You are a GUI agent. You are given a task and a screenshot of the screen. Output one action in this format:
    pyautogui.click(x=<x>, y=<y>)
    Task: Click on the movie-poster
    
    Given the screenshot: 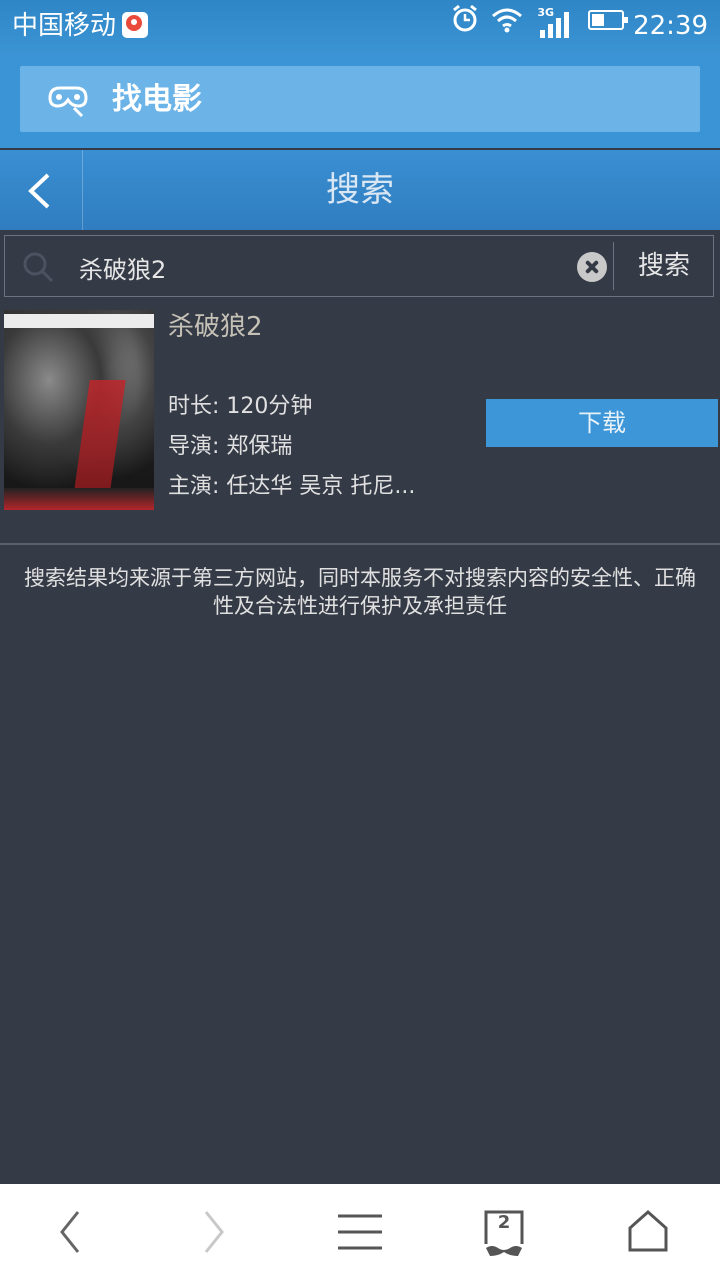 What is the action you would take?
    pyautogui.click(x=79, y=410)
    